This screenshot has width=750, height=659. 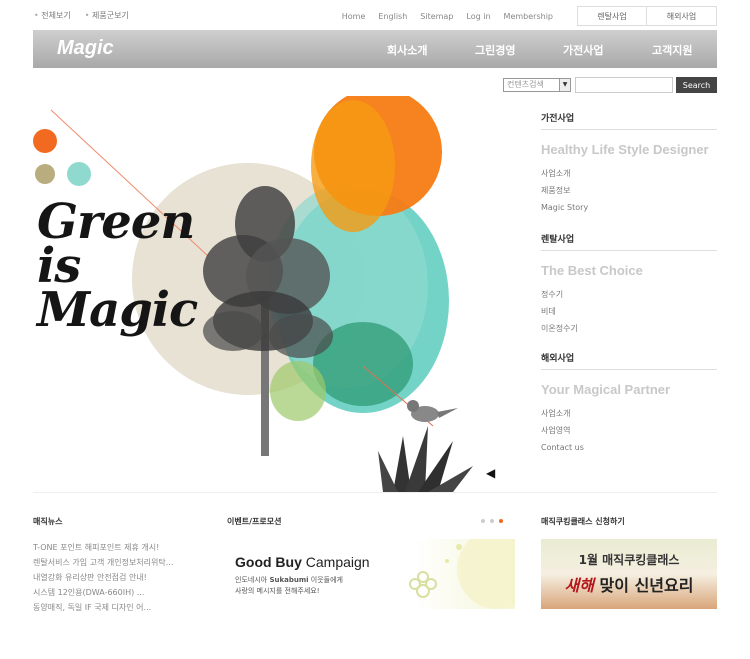 What do you see at coordinates (495, 50) in the screenshot?
I see `nav-green: 그린경영` at bounding box center [495, 50].